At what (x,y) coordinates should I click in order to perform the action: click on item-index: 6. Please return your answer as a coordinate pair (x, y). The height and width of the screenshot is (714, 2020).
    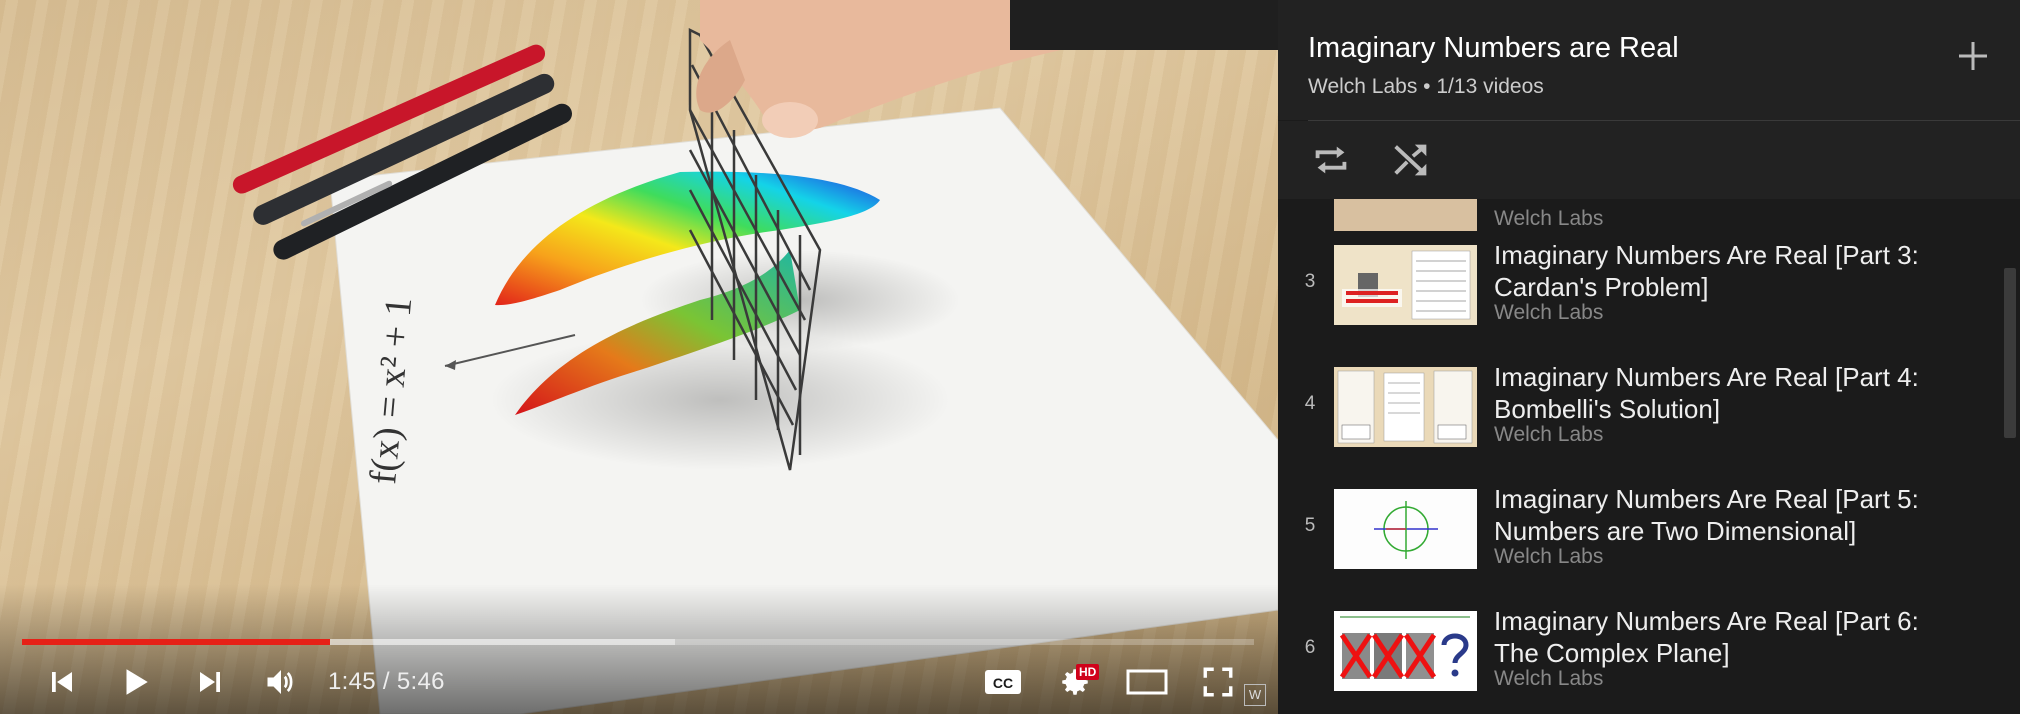
    Looking at the image, I should click on (1310, 647).